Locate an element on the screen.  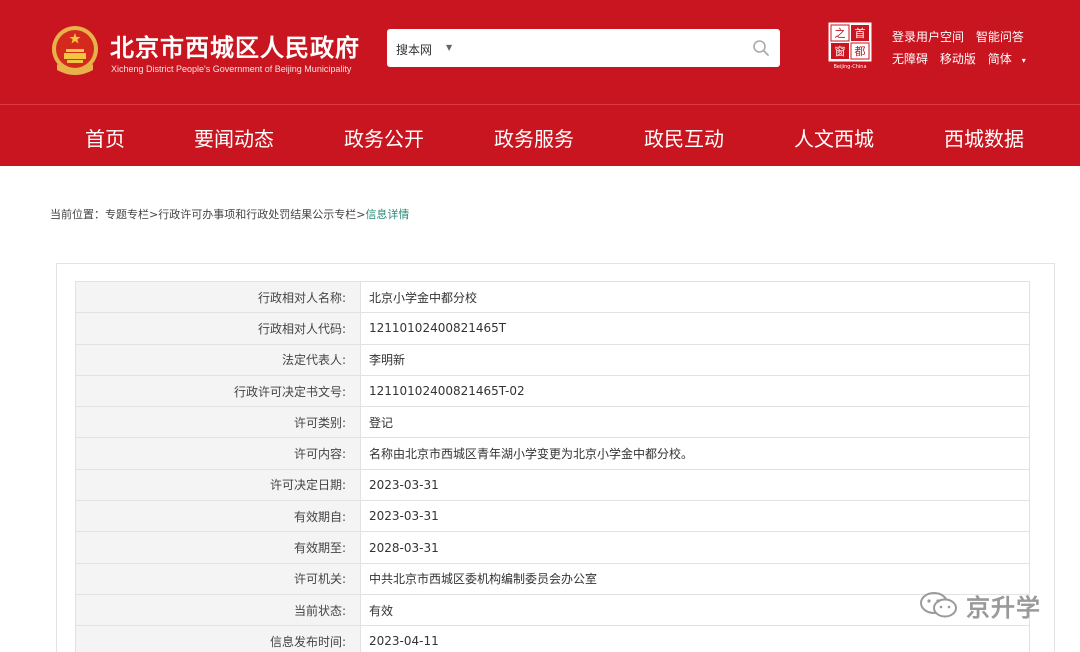
breadcrumb-item-topics: 专题专栏 is located at coordinates (127, 214).